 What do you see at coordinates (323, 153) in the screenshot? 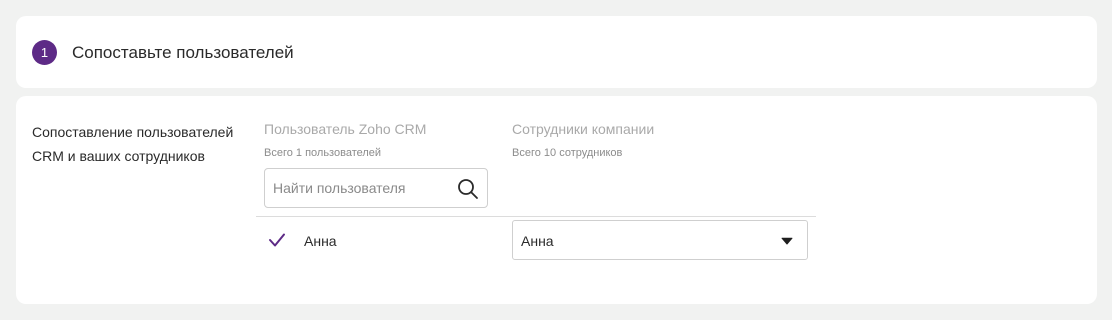
I see `crm-user-count: Всего 1 пользователей` at bounding box center [323, 153].